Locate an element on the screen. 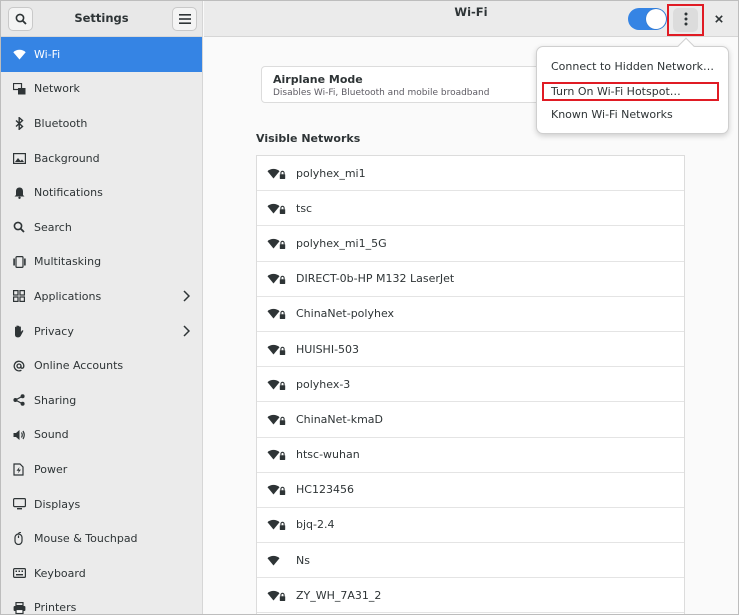  sidebar-item-displays: Displays is located at coordinates (101, 504).